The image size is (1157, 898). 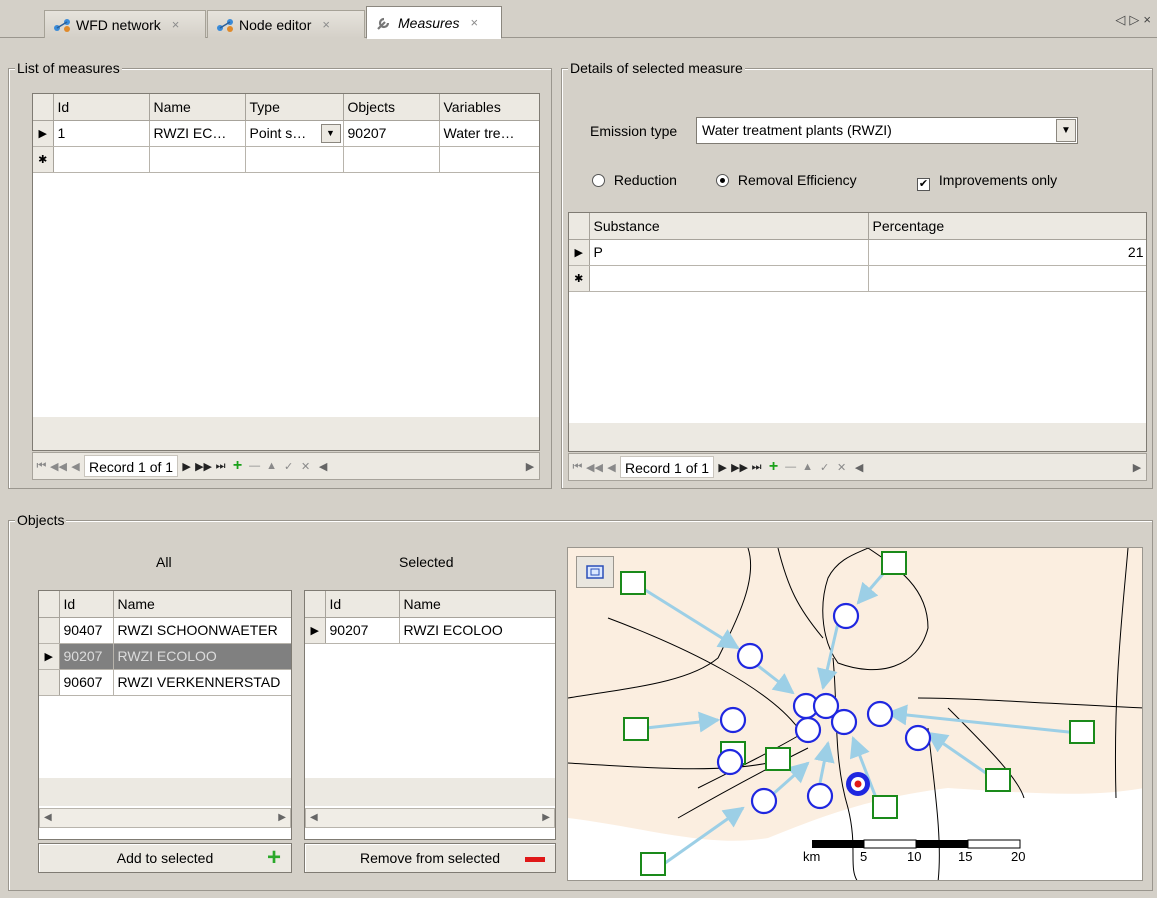 What do you see at coordinates (987, 181) in the screenshot?
I see `improvements-only-checkbox: ✔ Improvements only` at bounding box center [987, 181].